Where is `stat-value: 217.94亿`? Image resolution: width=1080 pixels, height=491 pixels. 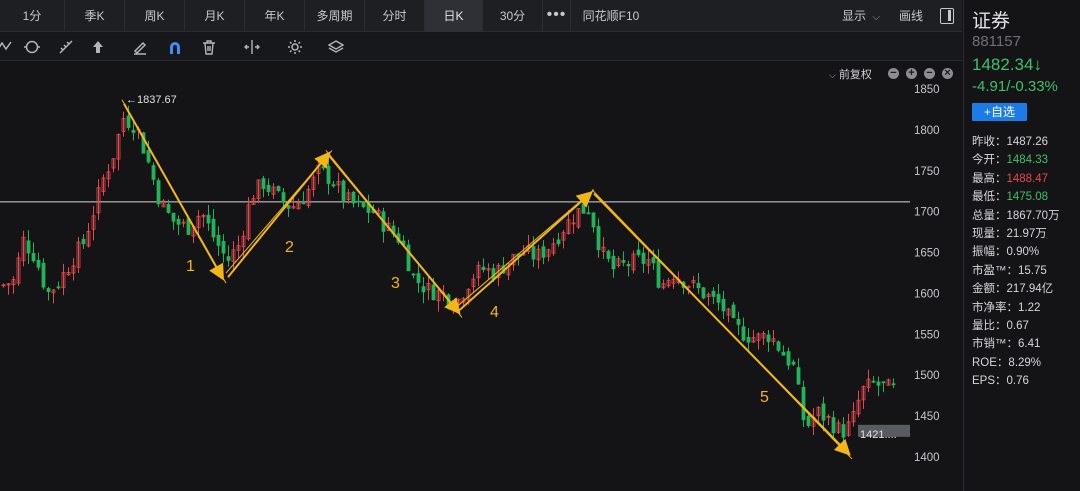 stat-value: 217.94亿 is located at coordinates (1030, 289).